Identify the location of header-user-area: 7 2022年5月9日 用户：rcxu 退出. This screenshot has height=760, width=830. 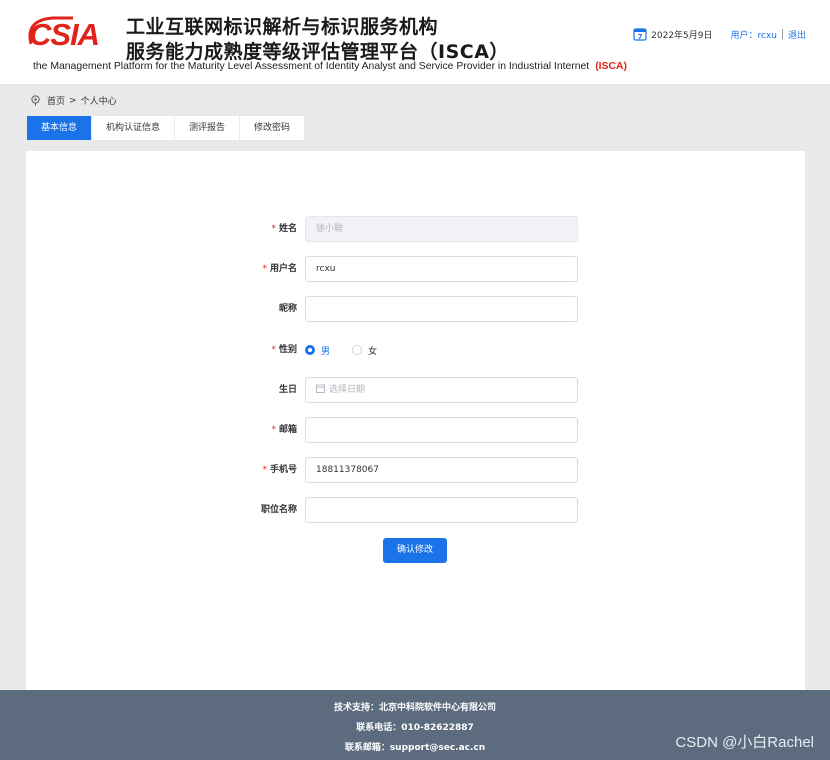
(719, 34).